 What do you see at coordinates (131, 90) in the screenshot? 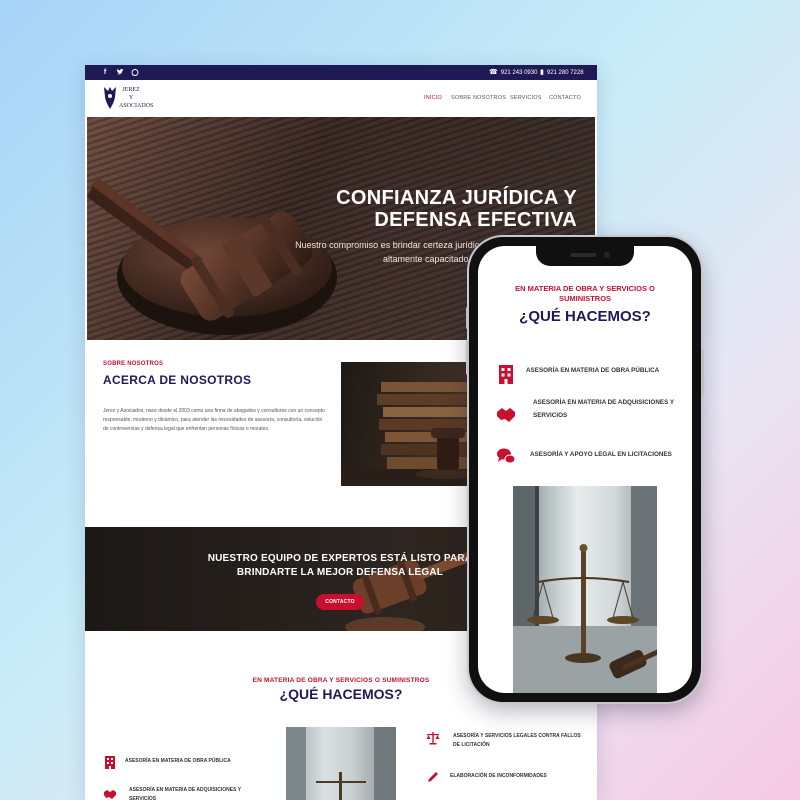
I see `logo-word-1: JEREZ` at bounding box center [131, 90].